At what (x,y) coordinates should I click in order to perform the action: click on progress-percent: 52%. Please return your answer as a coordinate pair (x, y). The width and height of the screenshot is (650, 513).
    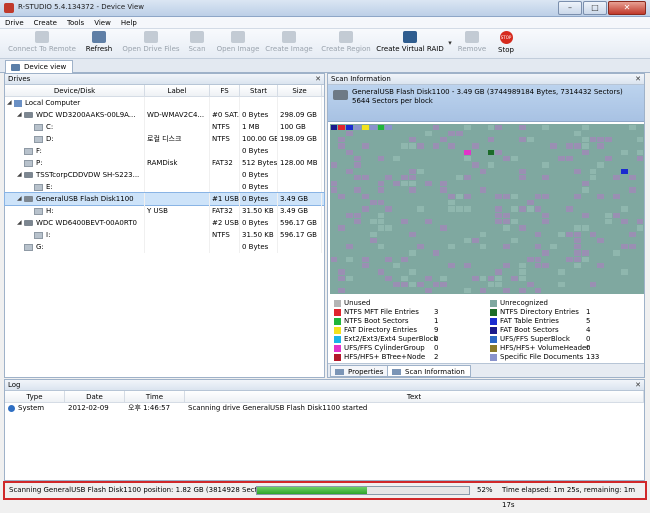
    Looking at the image, I should click on (485, 490).